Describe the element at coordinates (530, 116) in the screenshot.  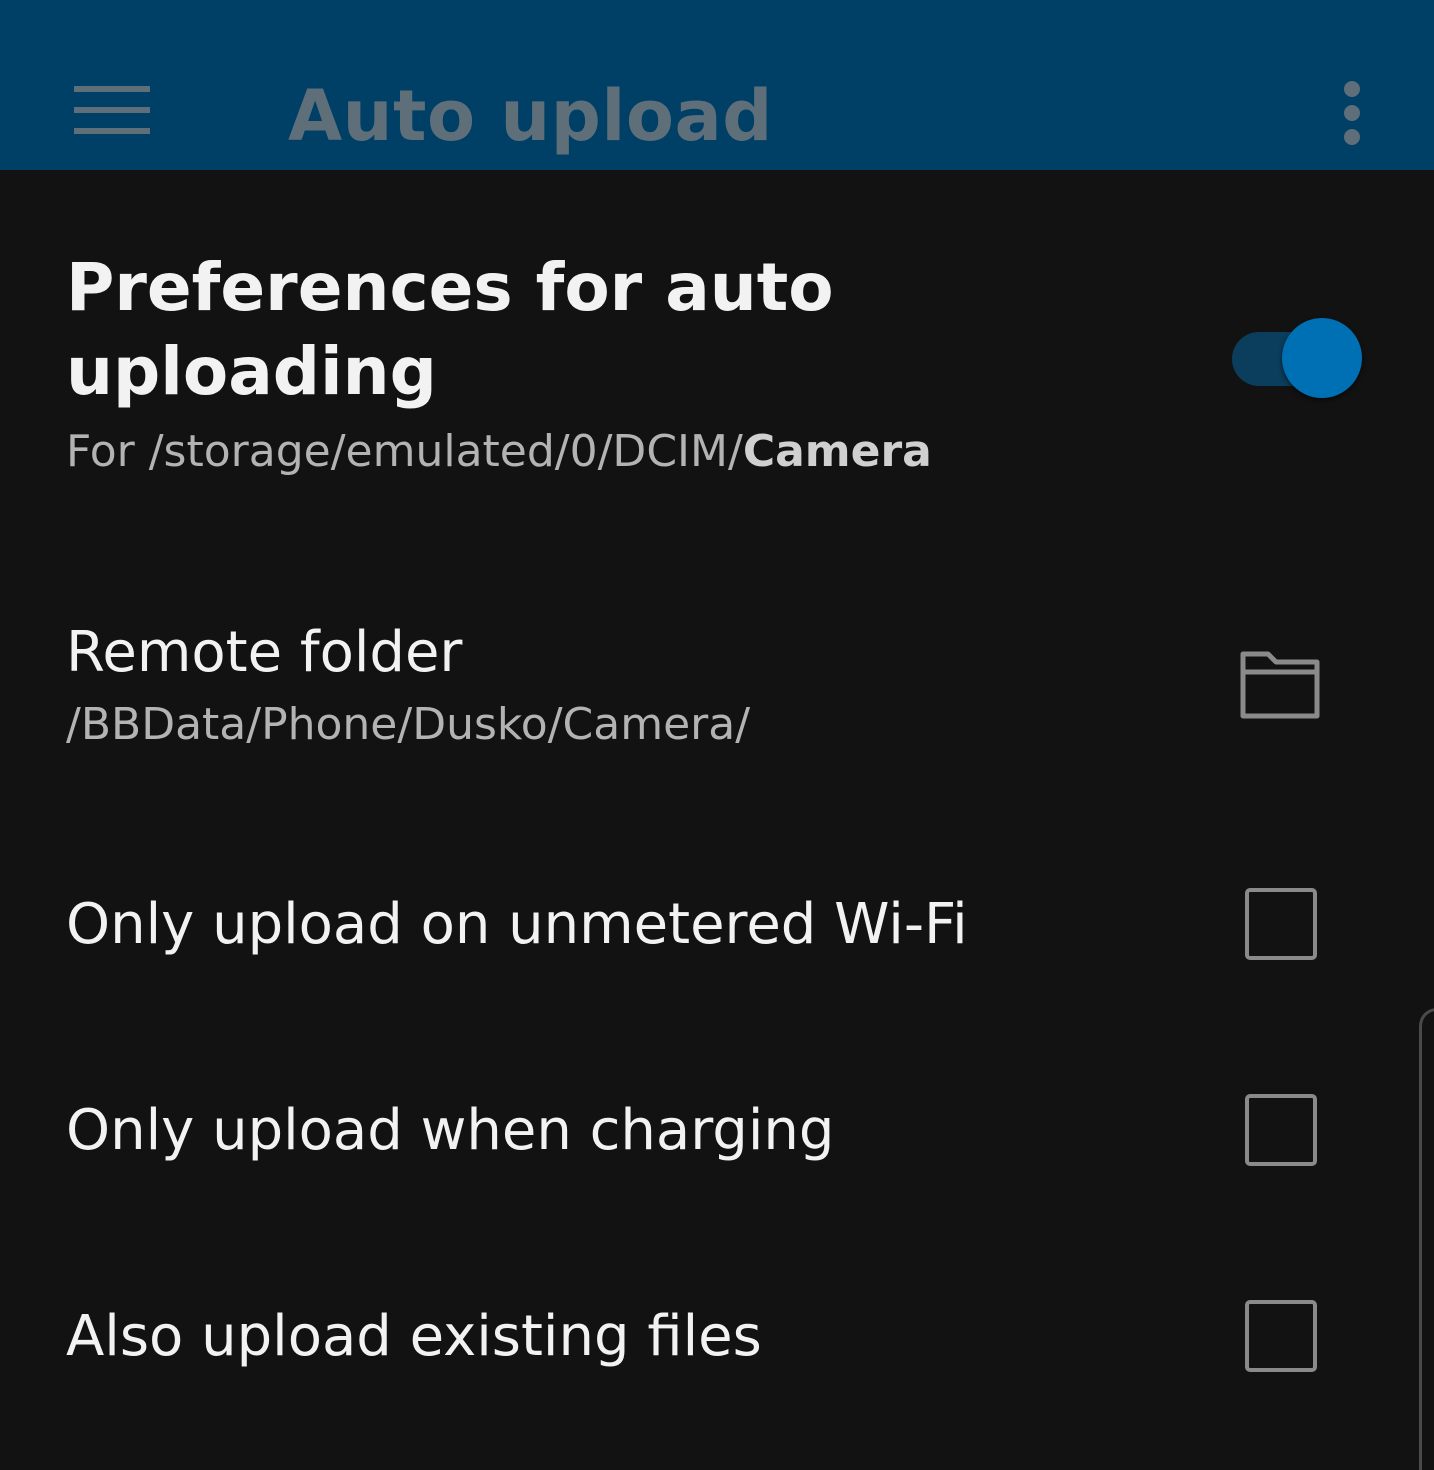
I see `page-title: Auto upload` at that location.